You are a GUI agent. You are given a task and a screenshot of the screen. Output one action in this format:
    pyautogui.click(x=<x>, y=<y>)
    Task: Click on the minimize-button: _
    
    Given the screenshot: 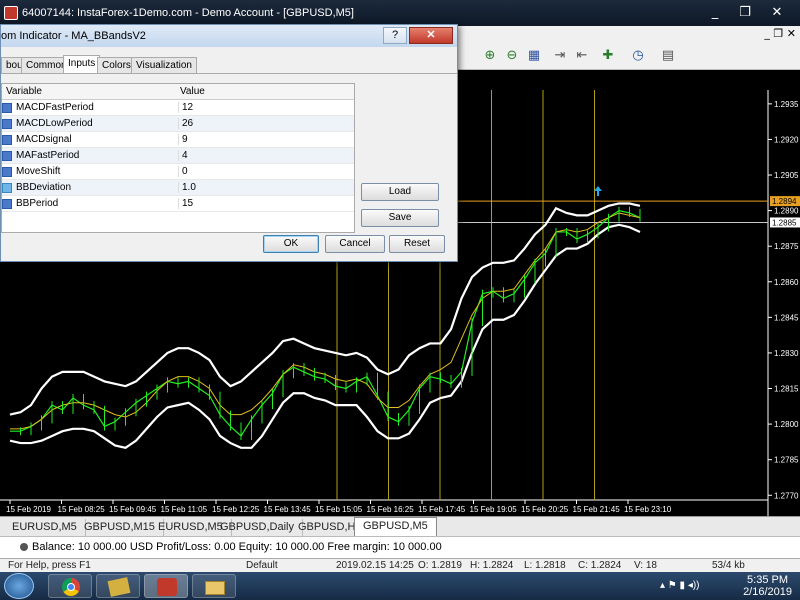 What is the action you would take?
    pyautogui.click(x=715, y=13)
    